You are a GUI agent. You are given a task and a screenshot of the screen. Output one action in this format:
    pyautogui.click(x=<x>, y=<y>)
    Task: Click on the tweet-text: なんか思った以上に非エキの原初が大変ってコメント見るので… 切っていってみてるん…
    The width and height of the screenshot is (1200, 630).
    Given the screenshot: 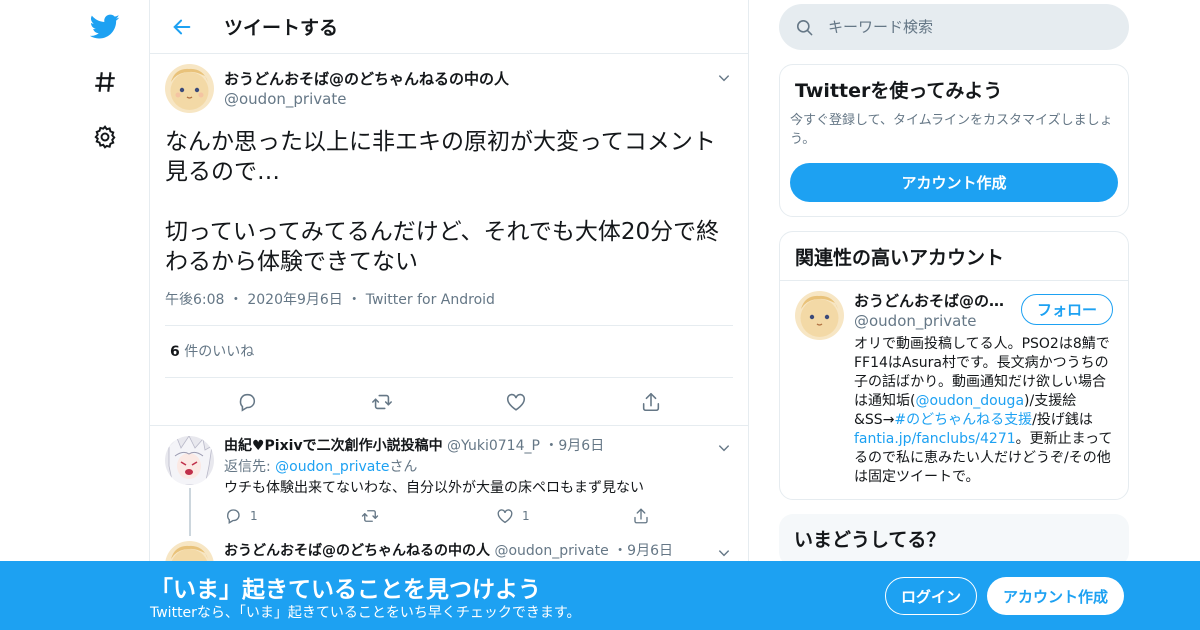 What is the action you would take?
    pyautogui.click(x=442, y=202)
    